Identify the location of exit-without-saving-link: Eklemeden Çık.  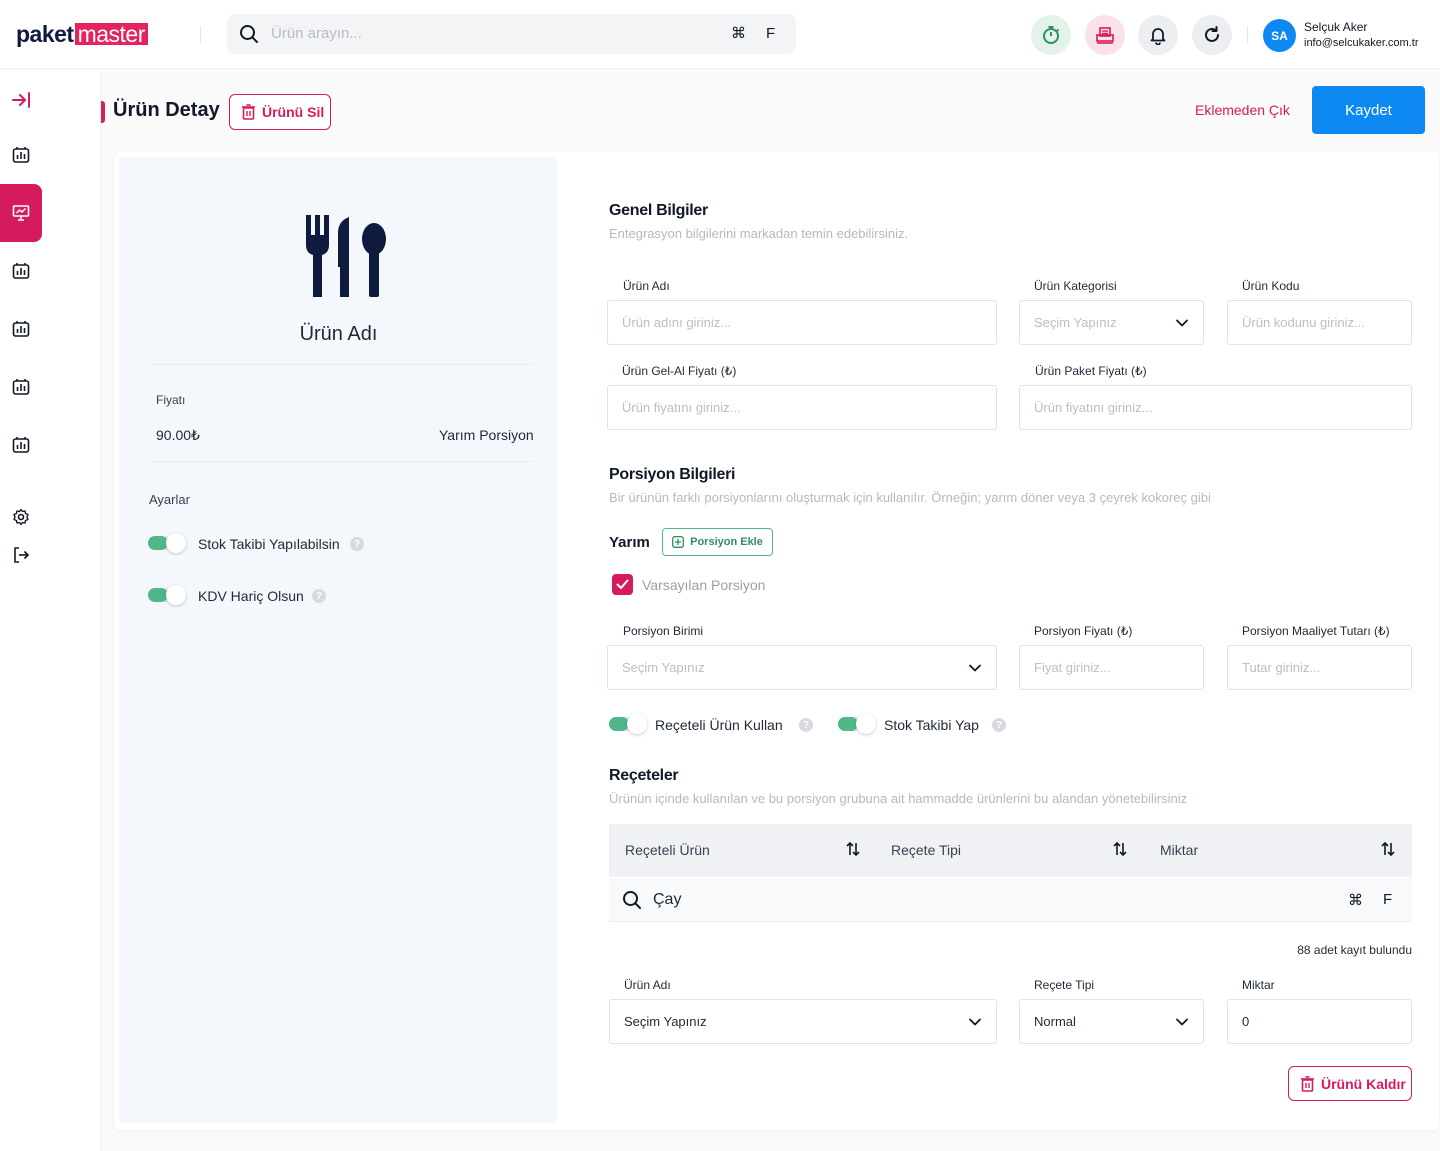
(1242, 110).